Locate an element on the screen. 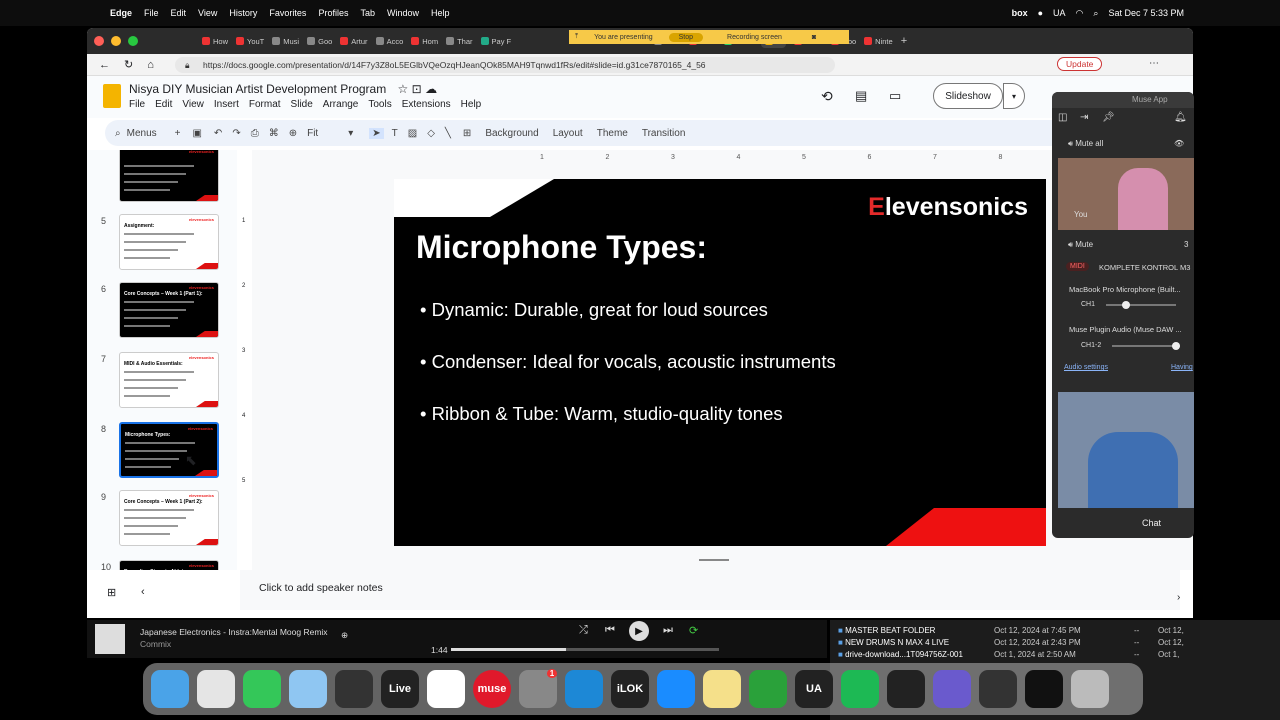  slide-title: Microphone Types: is located at coordinates (561, 247).